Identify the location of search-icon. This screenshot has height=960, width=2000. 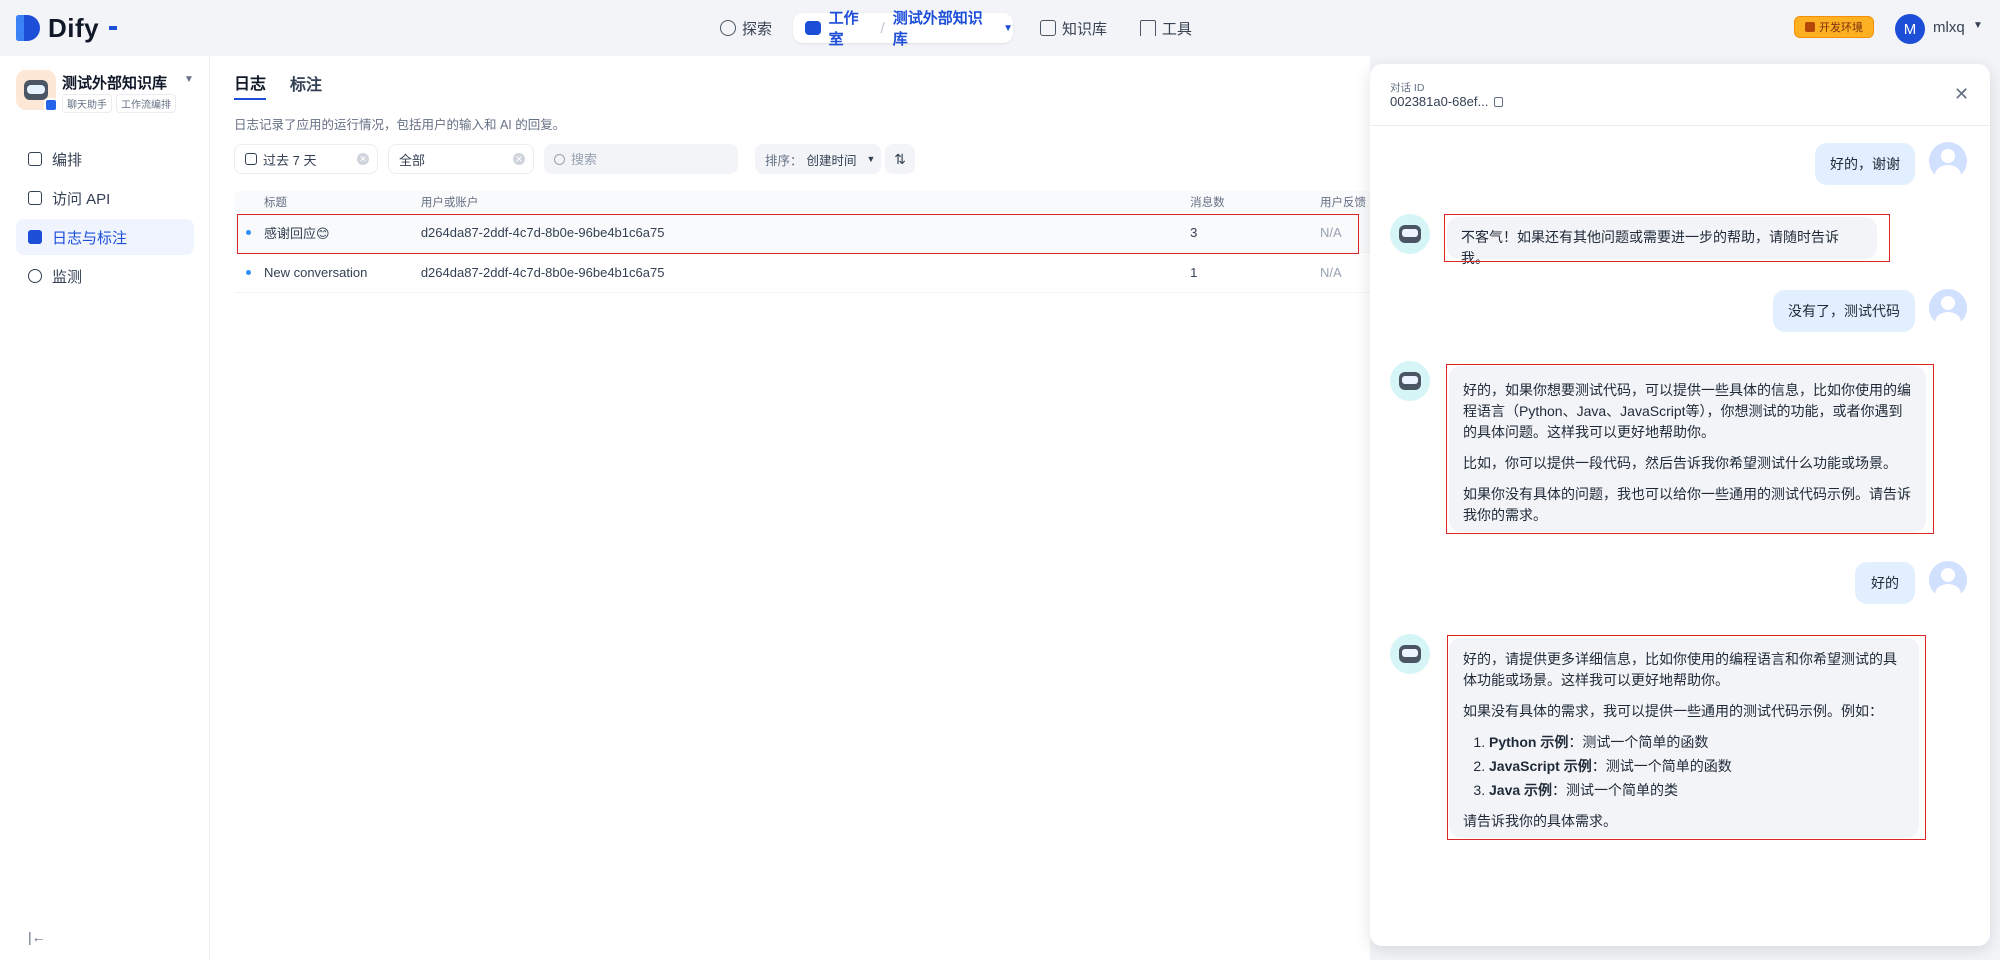
(559, 159).